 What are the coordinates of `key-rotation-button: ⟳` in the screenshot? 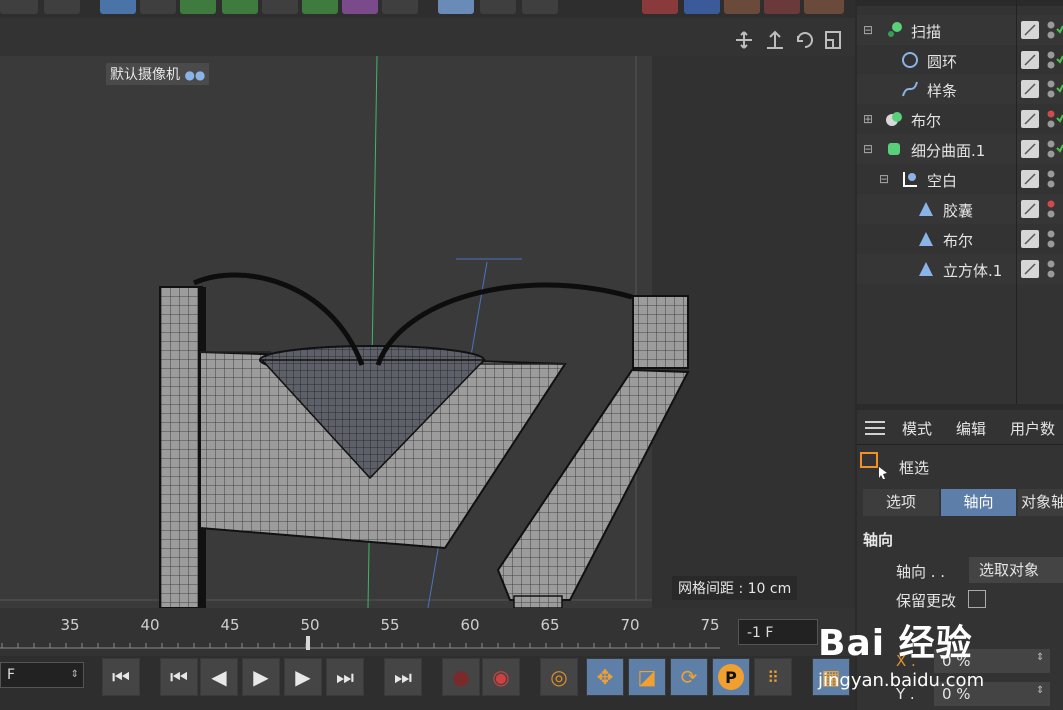 It's located at (689, 677).